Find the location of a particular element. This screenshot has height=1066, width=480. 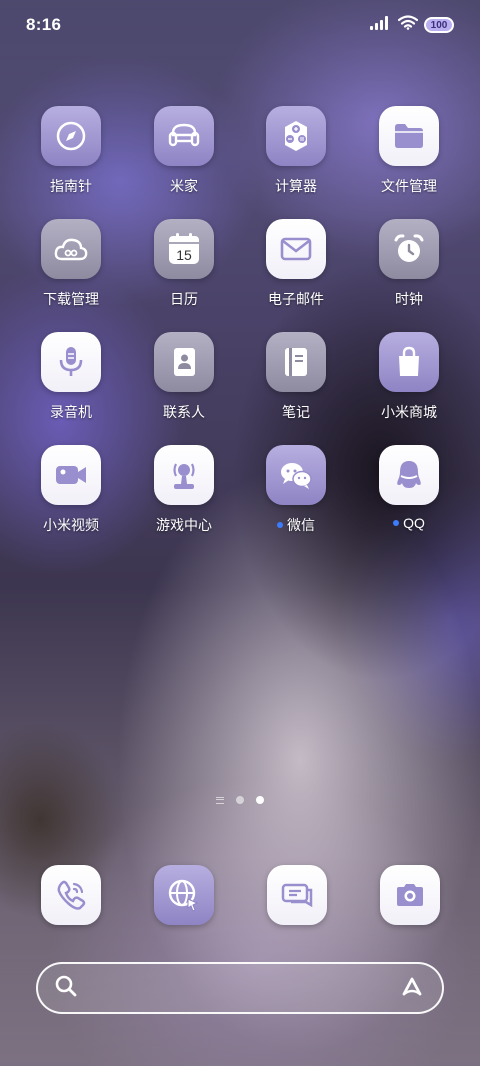

app-game-center: 游戏中心 is located at coordinates (184, 490).